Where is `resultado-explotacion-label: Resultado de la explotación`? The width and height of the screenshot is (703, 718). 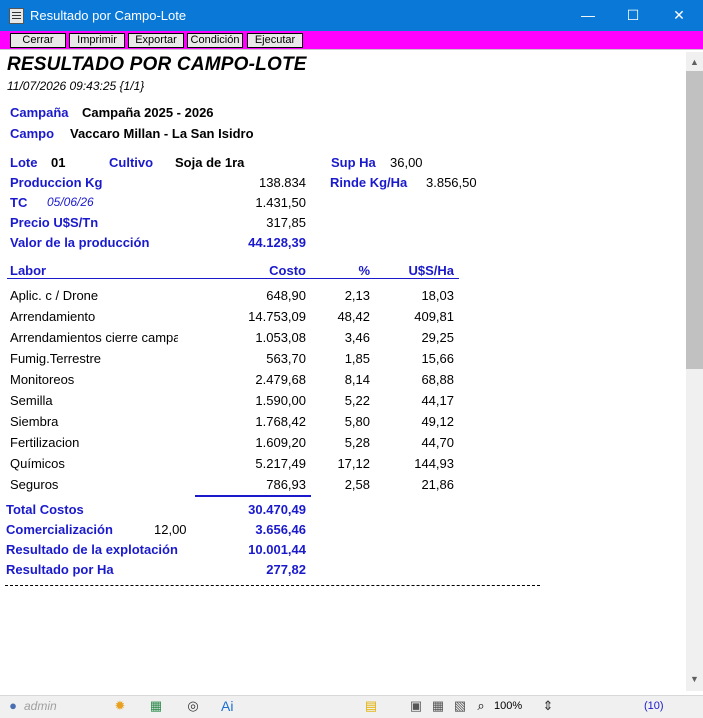 resultado-explotacion-label: Resultado de la explotación is located at coordinates (92, 549).